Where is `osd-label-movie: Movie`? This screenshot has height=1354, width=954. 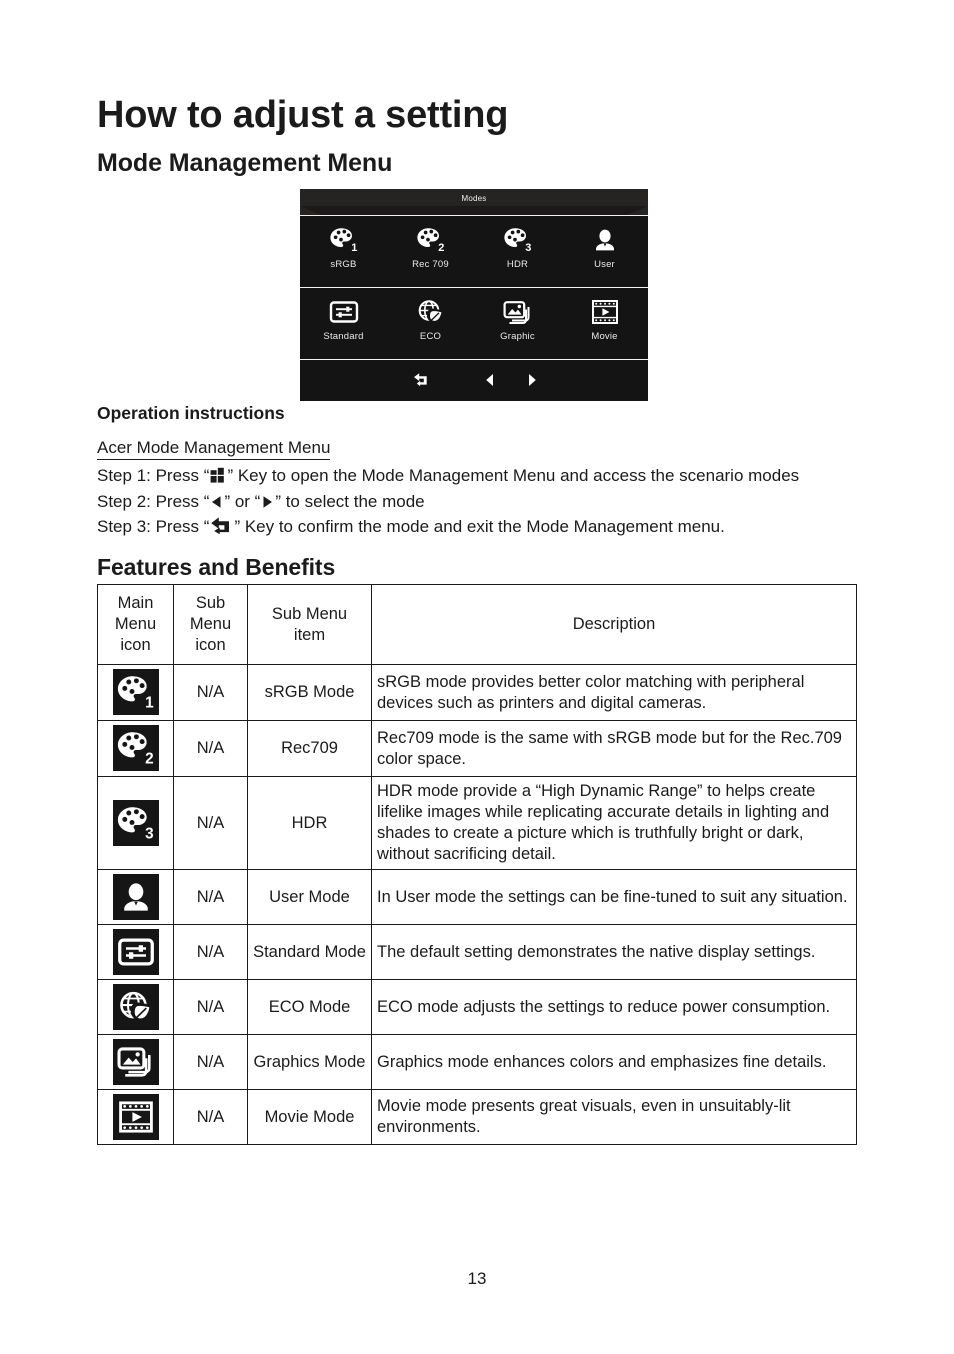 osd-label-movie: Movie is located at coordinates (604, 336).